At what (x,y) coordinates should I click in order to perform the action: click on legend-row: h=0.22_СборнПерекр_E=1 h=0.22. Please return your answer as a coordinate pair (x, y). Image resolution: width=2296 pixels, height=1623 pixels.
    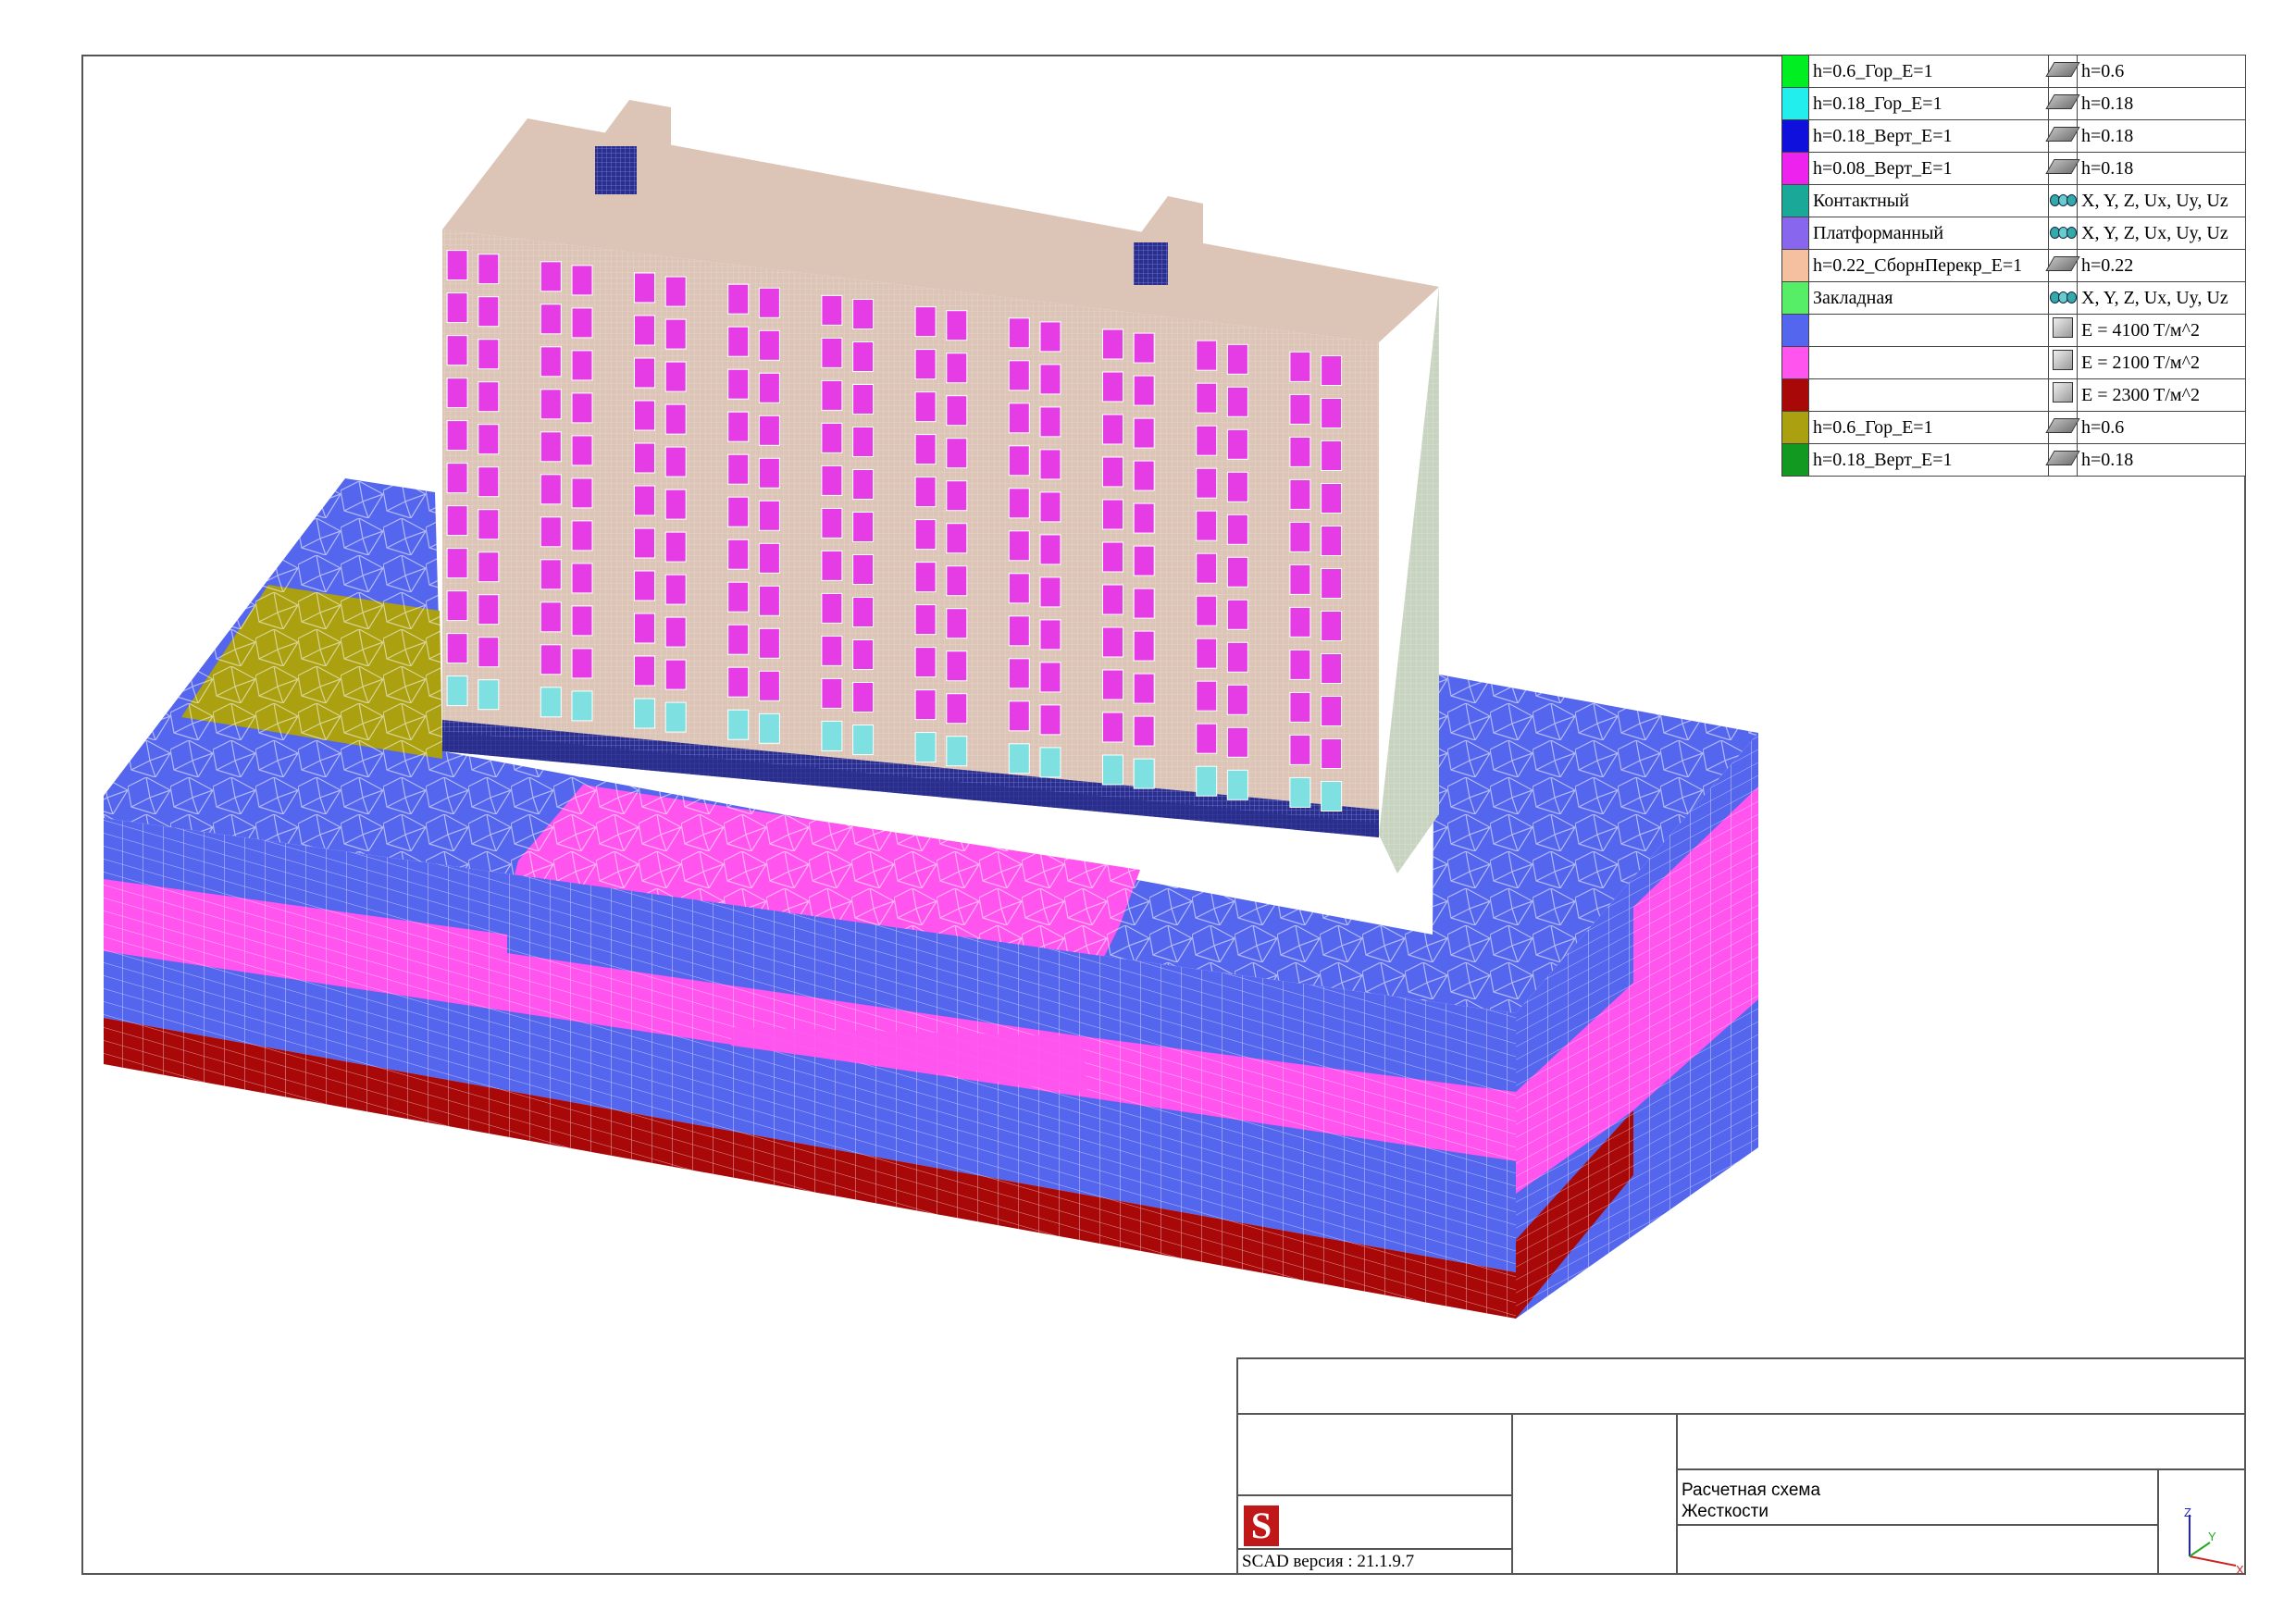
    Looking at the image, I should click on (2013, 265).